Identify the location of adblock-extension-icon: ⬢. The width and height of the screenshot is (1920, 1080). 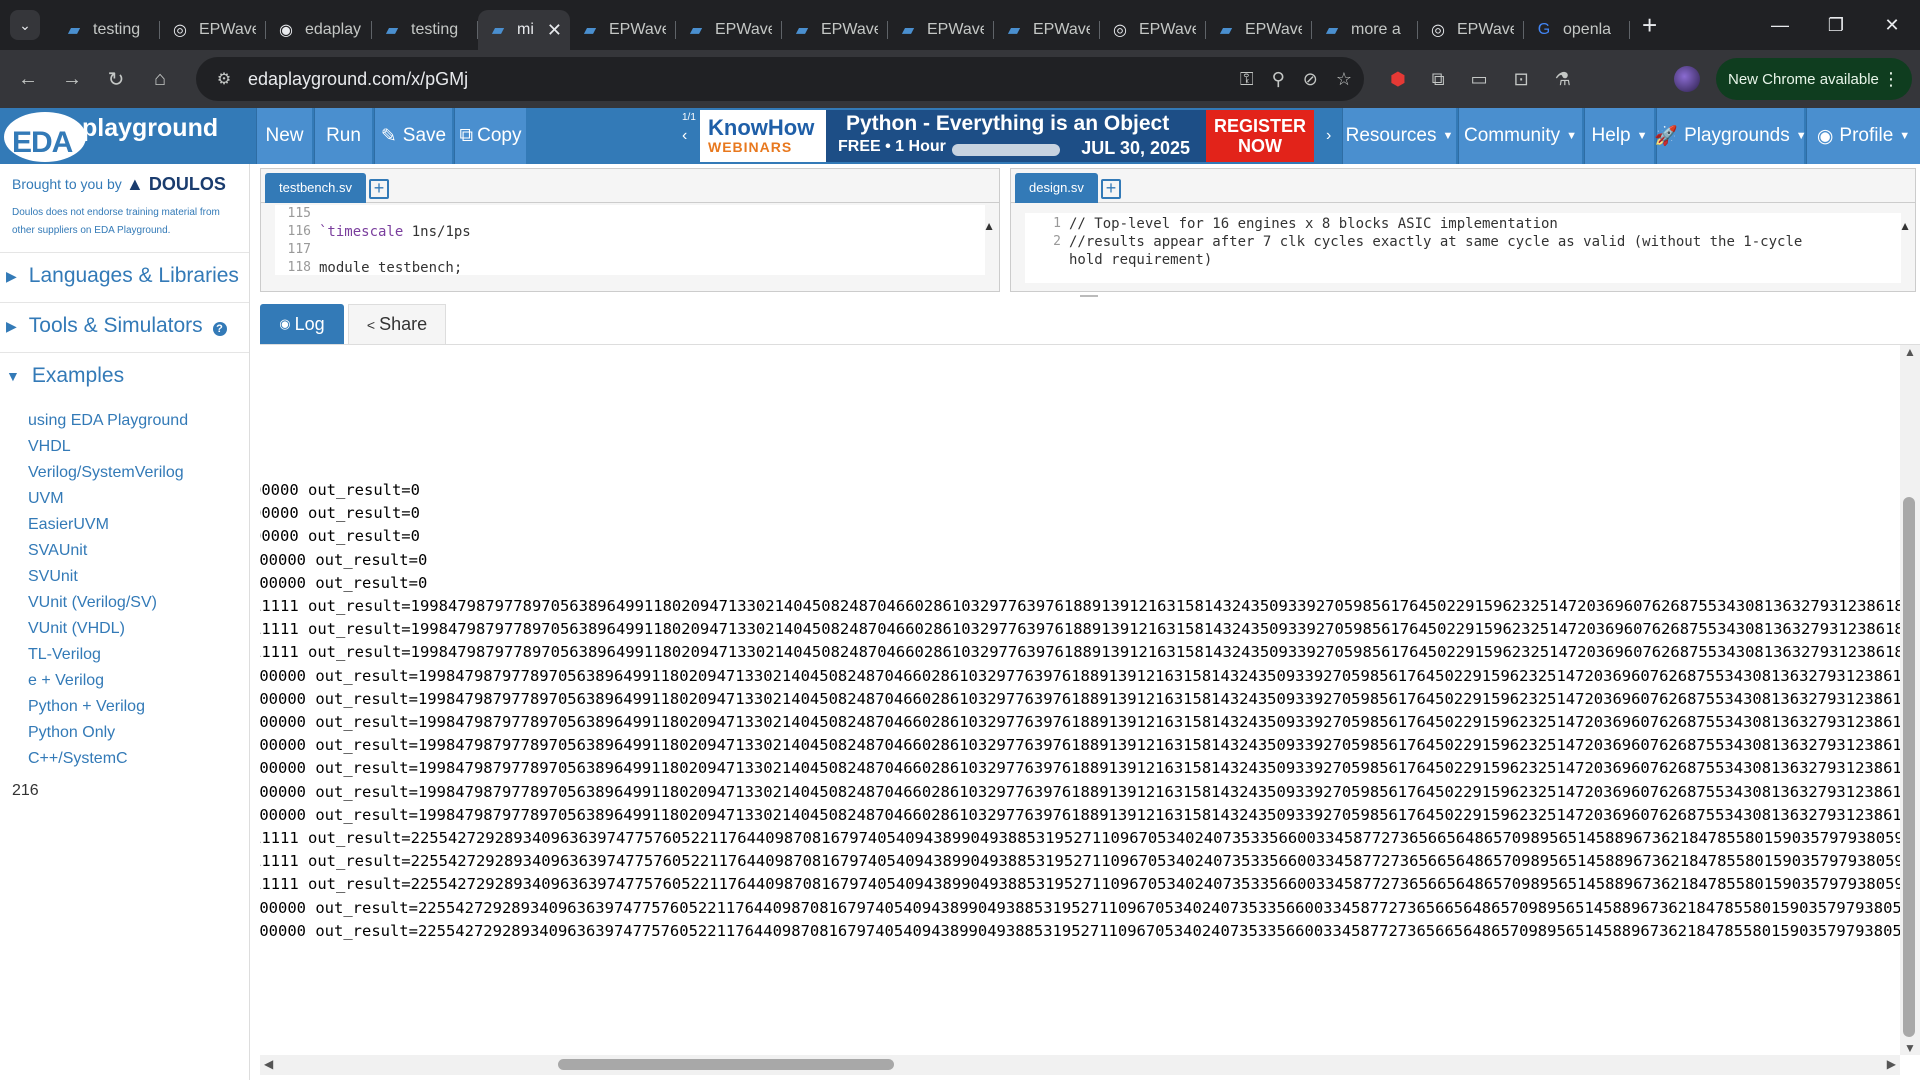
(1398, 79).